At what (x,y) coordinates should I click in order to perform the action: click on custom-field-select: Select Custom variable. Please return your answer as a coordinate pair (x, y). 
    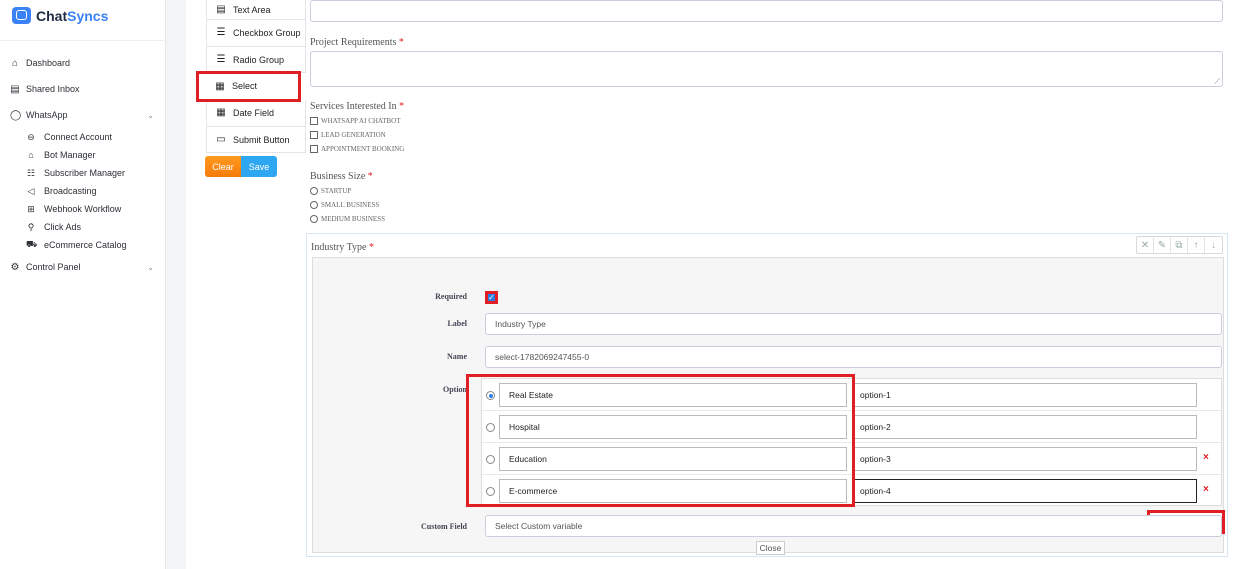
    Looking at the image, I should click on (853, 526).